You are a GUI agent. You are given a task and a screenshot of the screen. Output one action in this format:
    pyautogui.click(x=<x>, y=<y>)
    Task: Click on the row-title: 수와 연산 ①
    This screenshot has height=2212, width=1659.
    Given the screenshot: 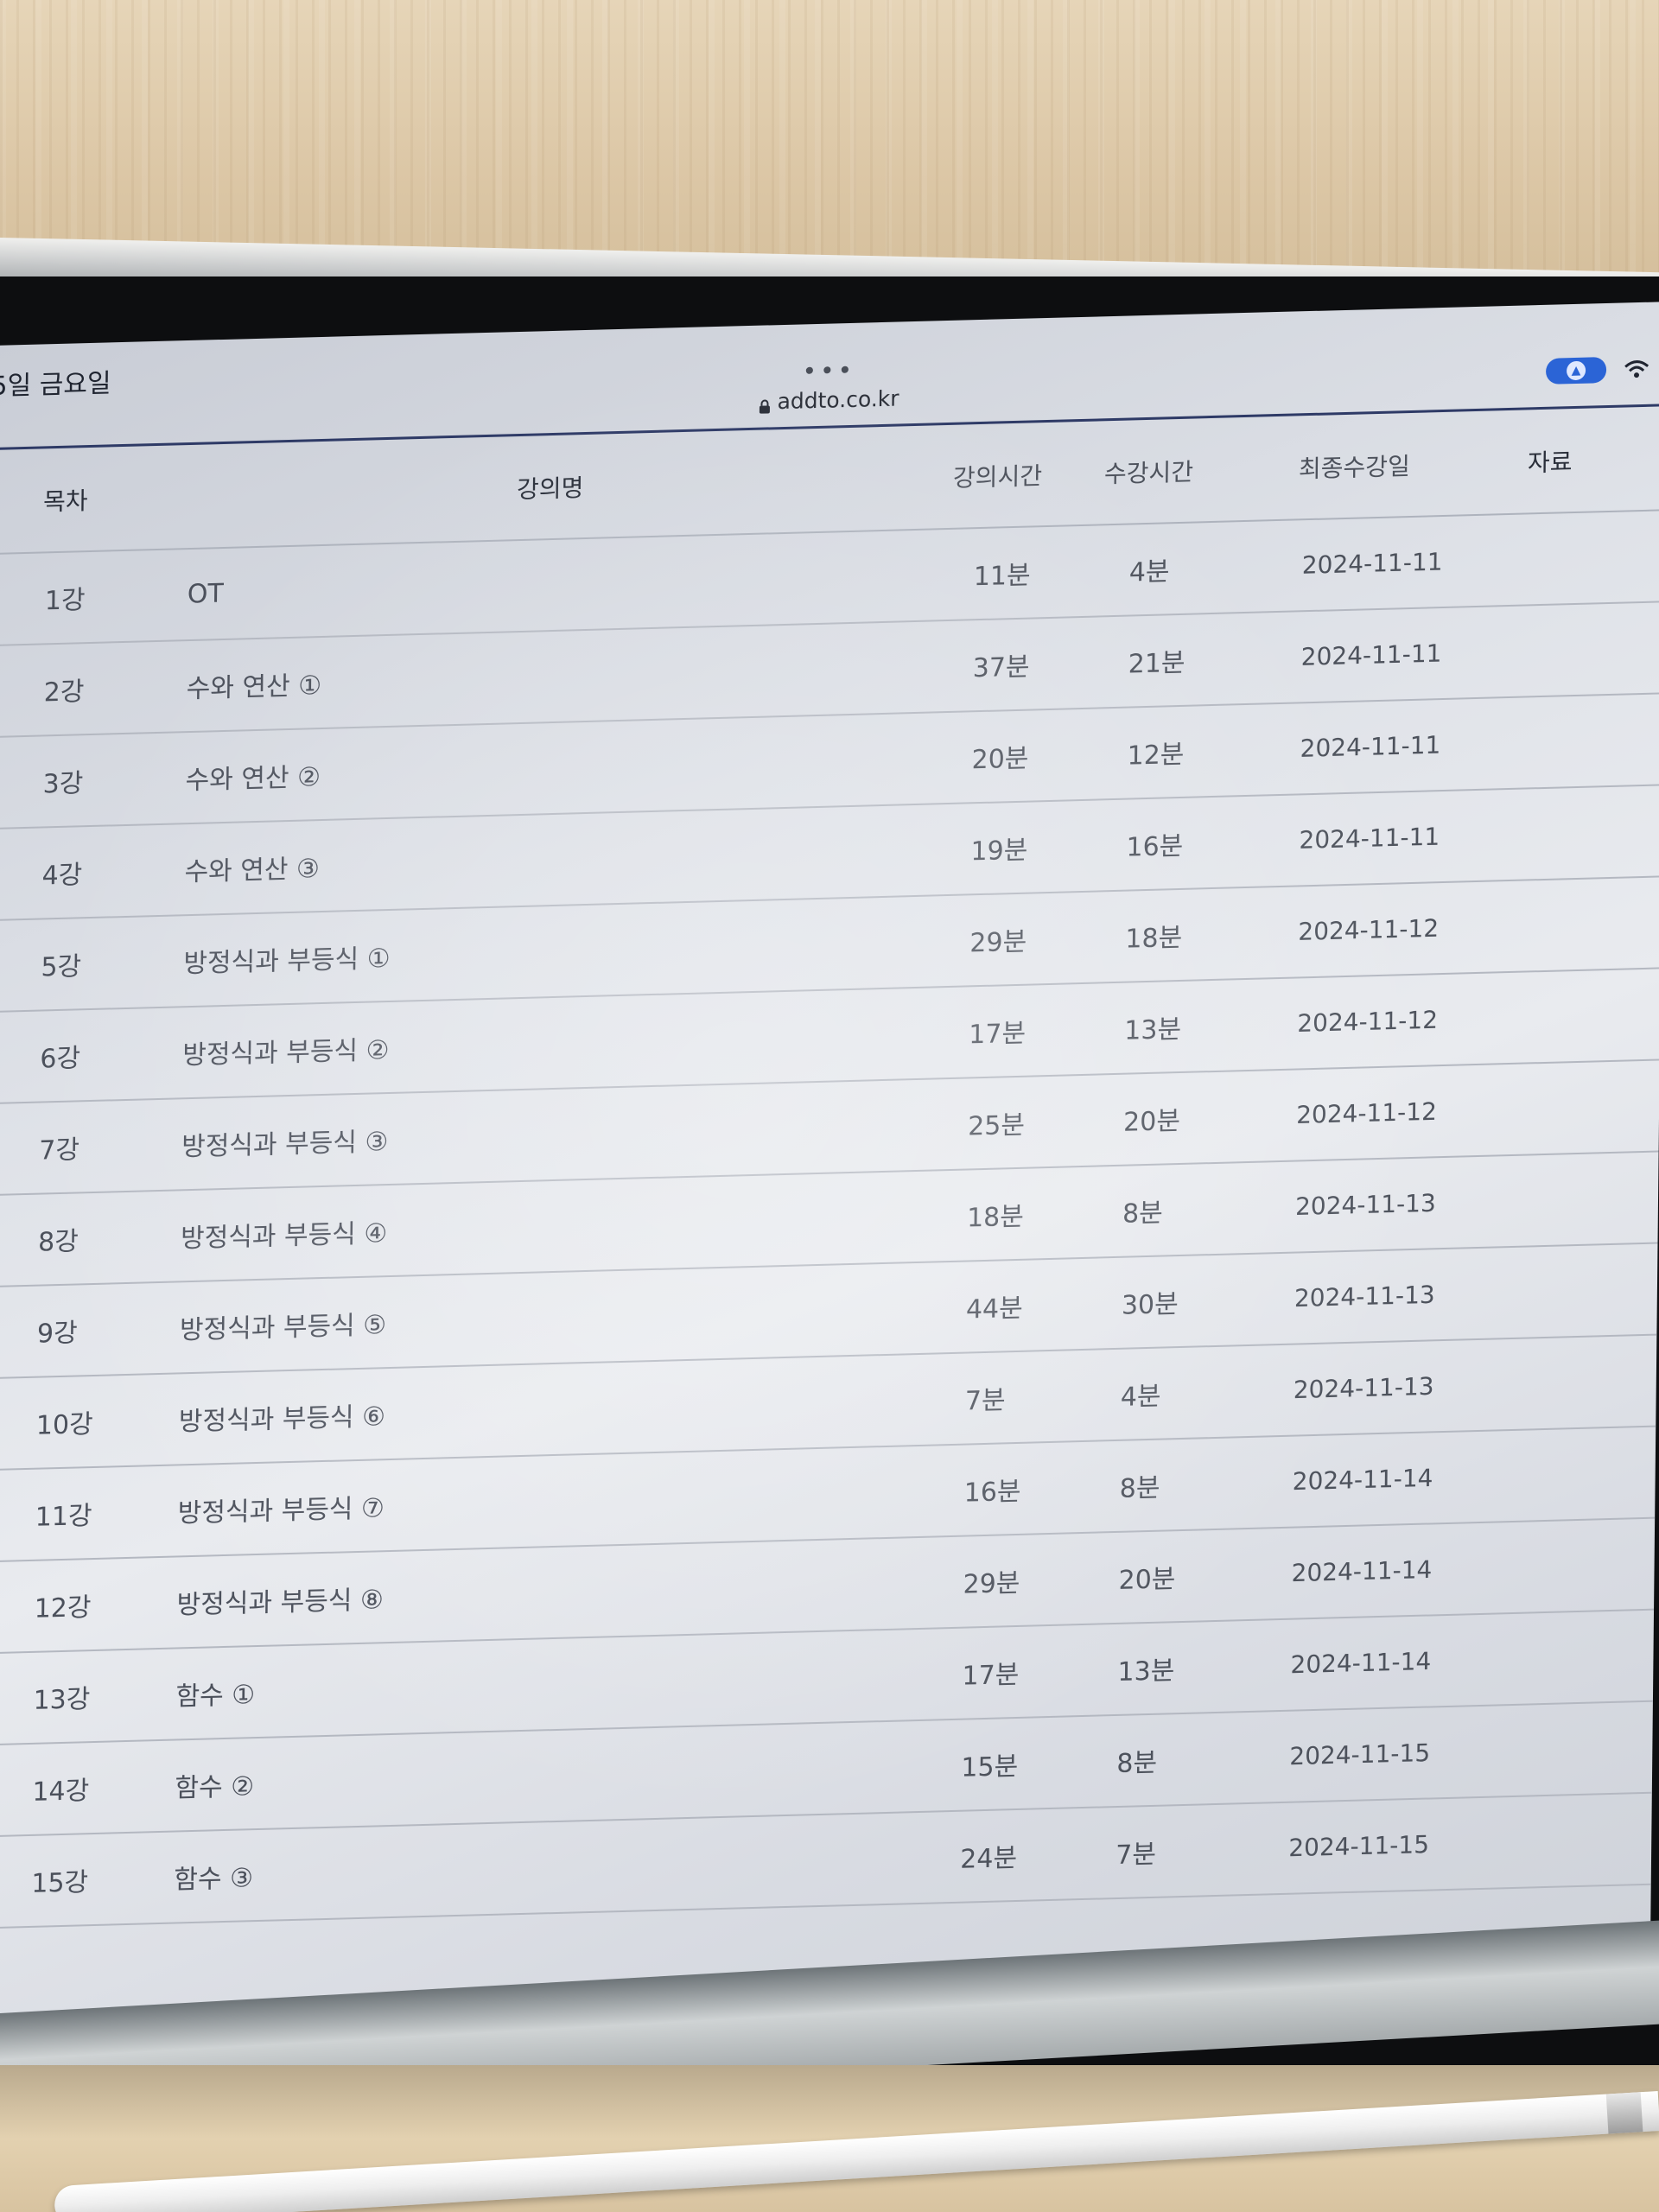 What is the action you would take?
    pyautogui.click(x=254, y=684)
    